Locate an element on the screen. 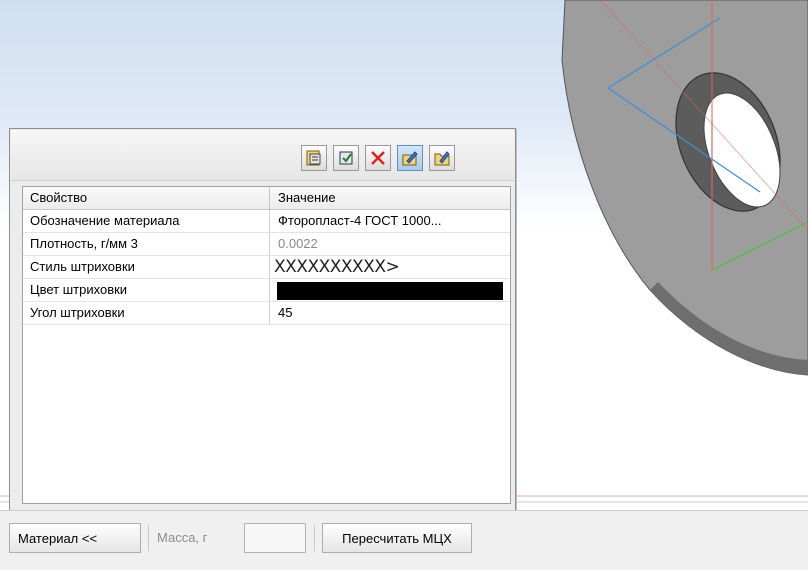 Image resolution: width=808 pixels, height=570 pixels. table-row: Стиль штриховки XXXXXXXXXX> is located at coordinates (266, 267).